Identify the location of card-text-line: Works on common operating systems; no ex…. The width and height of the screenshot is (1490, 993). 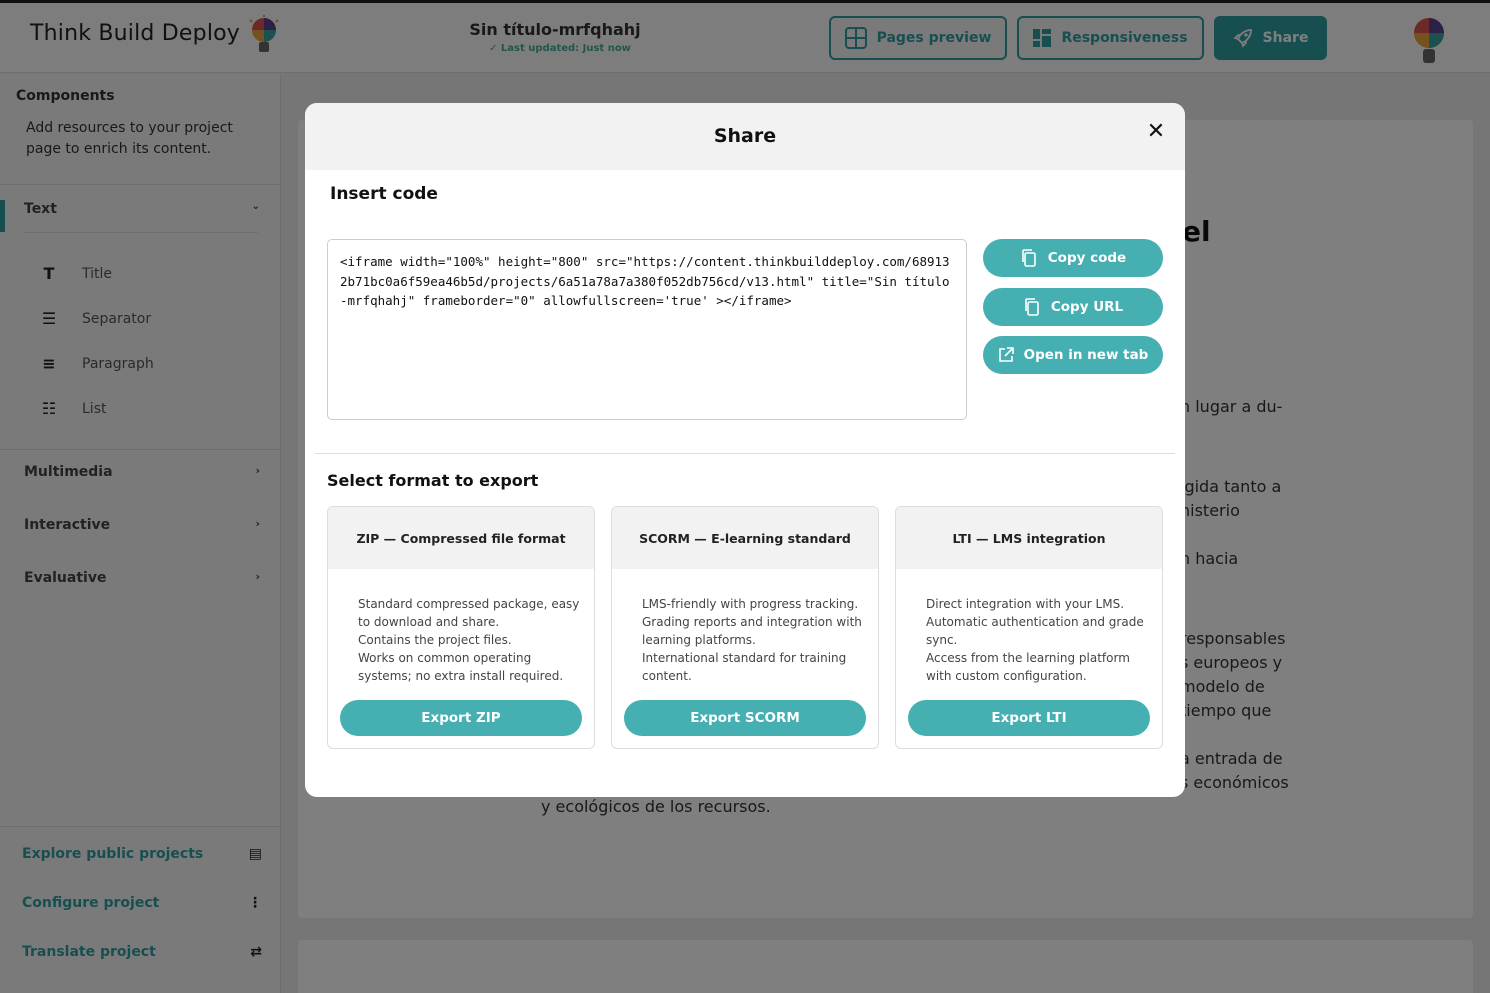
(461, 667).